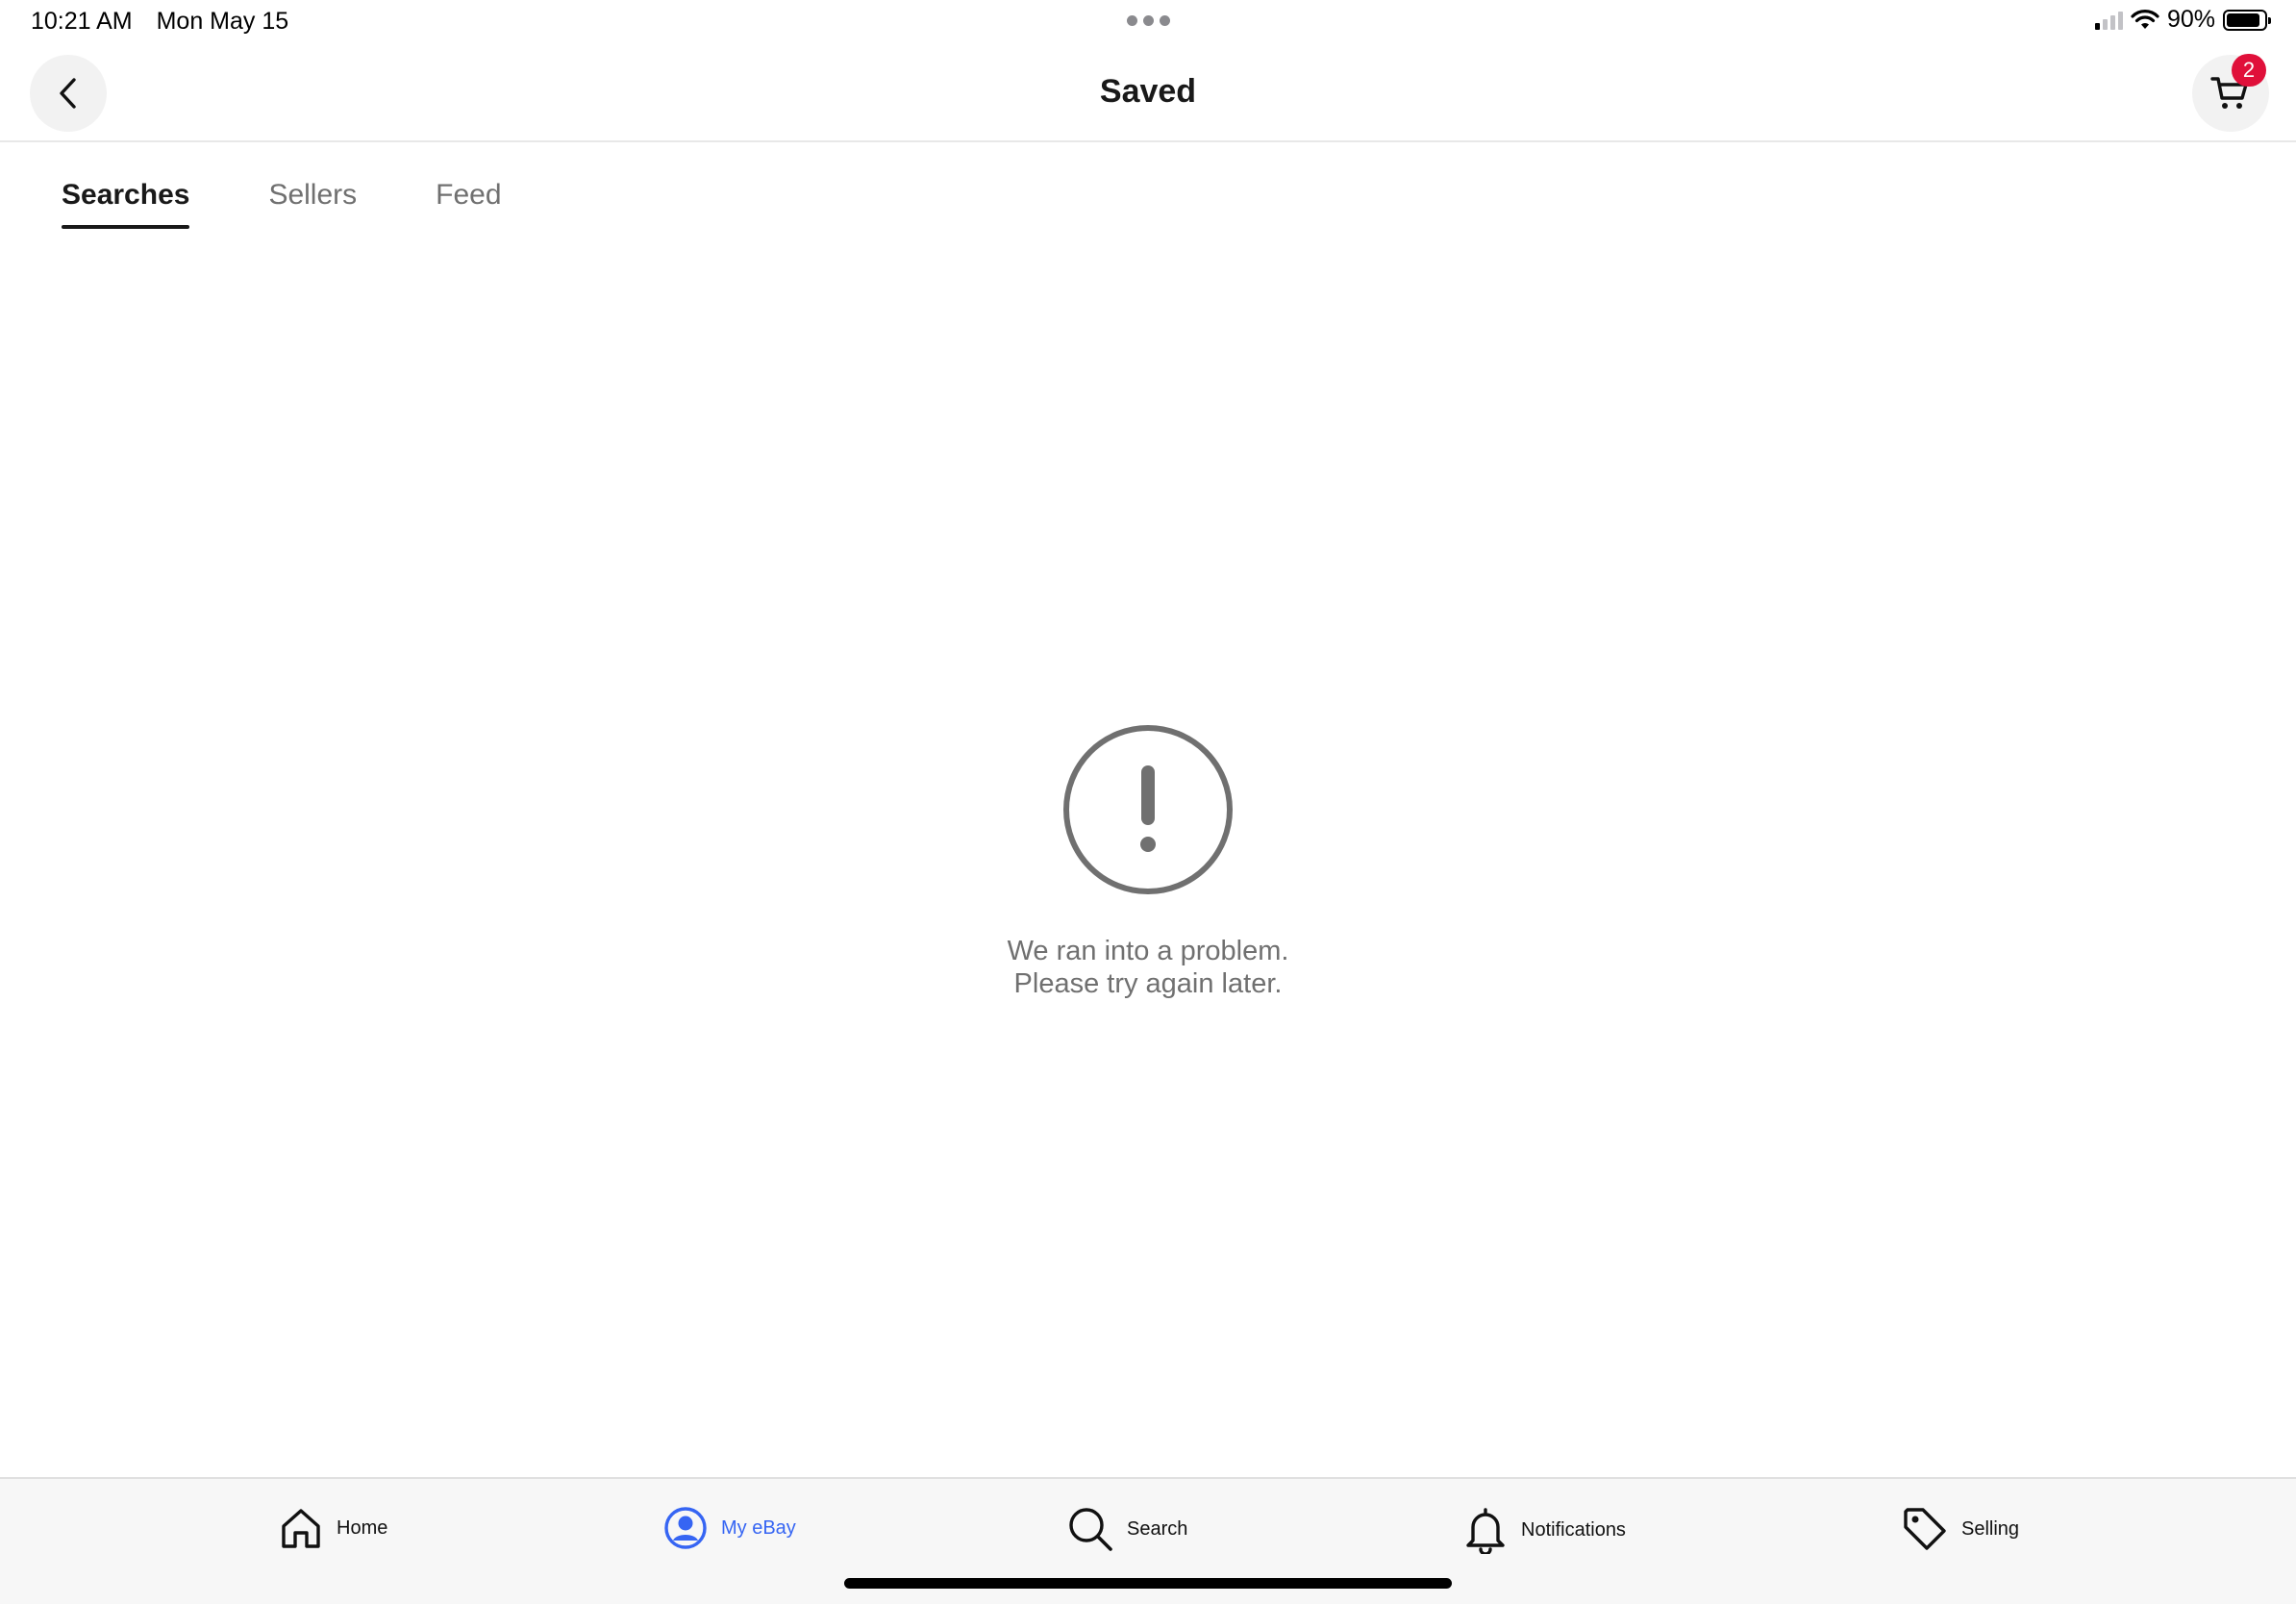  I want to click on home-indicator, so click(1148, 1583).